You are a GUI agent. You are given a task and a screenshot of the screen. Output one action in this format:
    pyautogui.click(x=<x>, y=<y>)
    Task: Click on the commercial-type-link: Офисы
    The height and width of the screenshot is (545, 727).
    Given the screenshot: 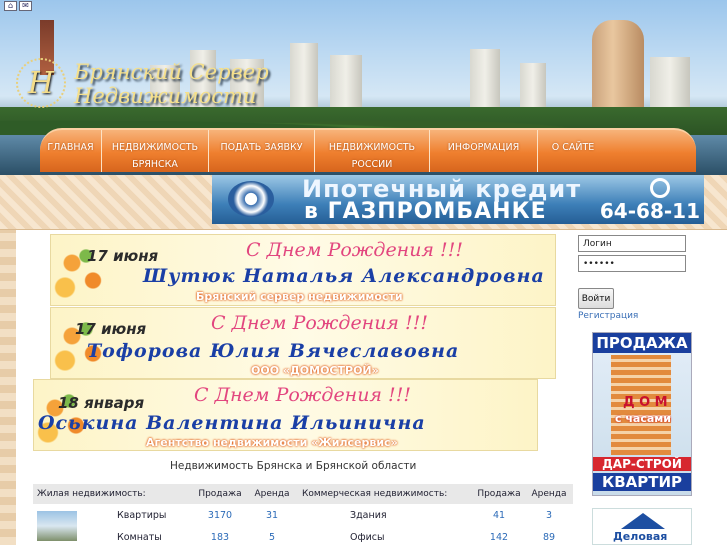 What is the action you would take?
    pyautogui.click(x=385, y=535)
    